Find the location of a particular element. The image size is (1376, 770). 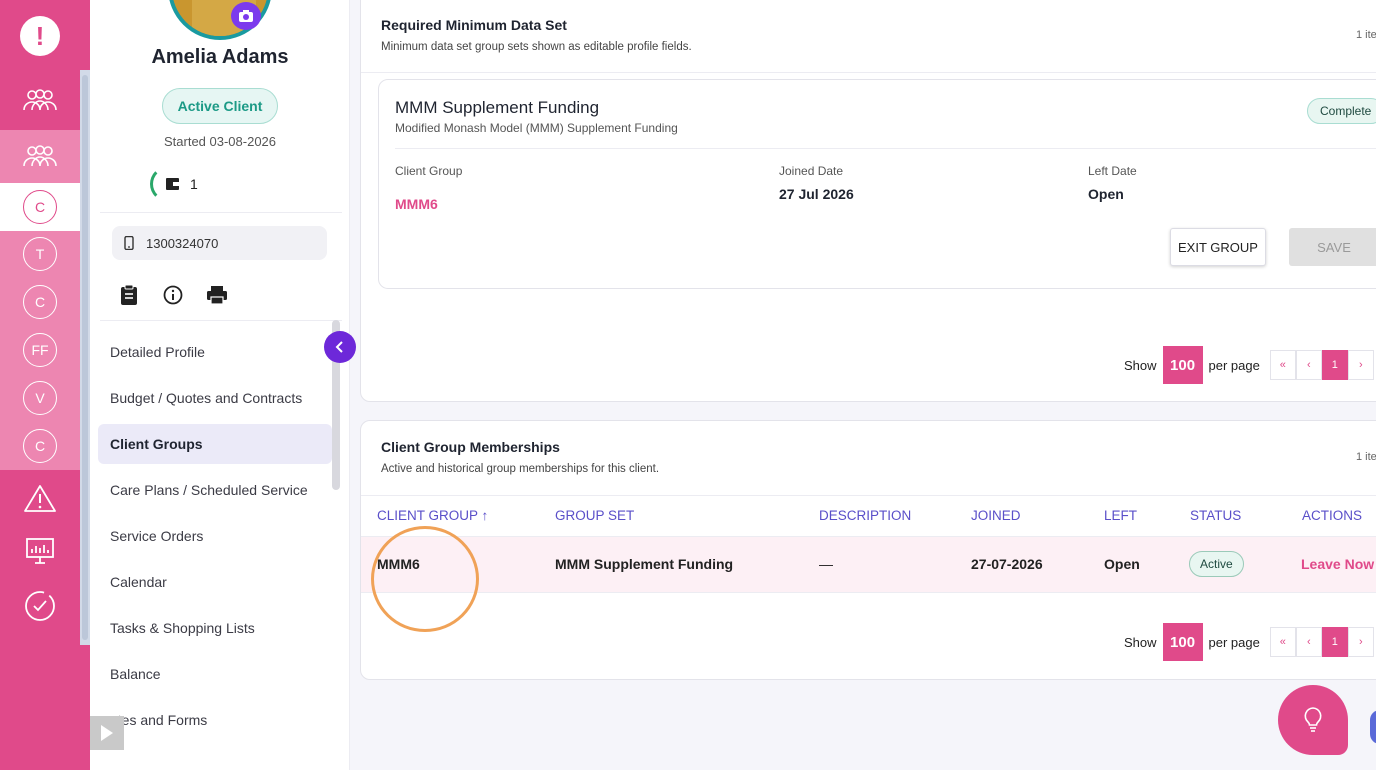

section-title: Client Group Memberships is located at coordinates (470, 447).